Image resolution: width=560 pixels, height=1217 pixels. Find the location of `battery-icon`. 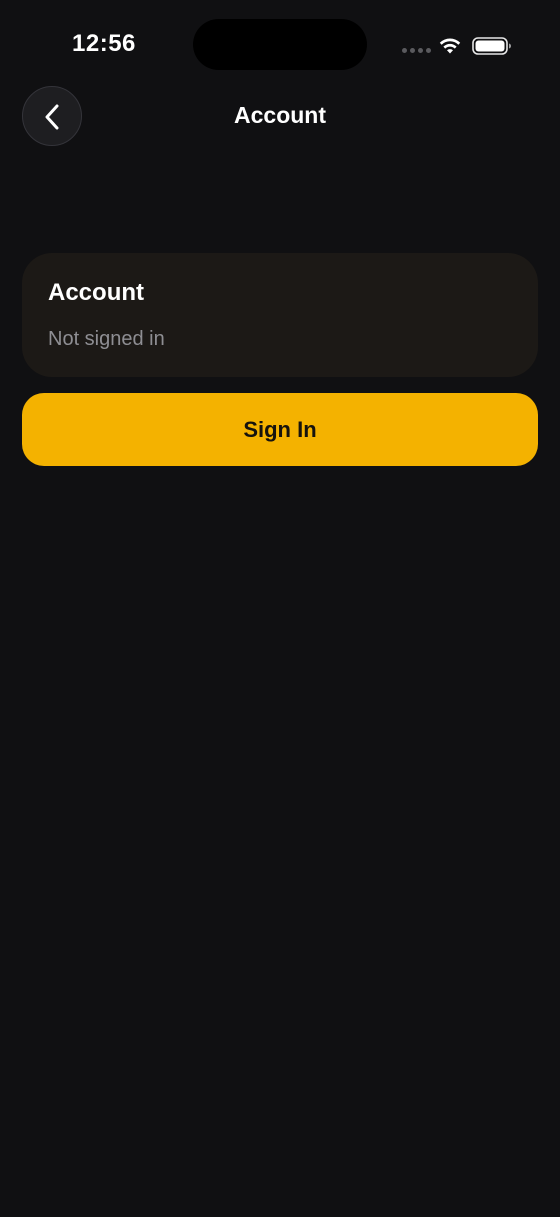

battery-icon is located at coordinates (491, 46).